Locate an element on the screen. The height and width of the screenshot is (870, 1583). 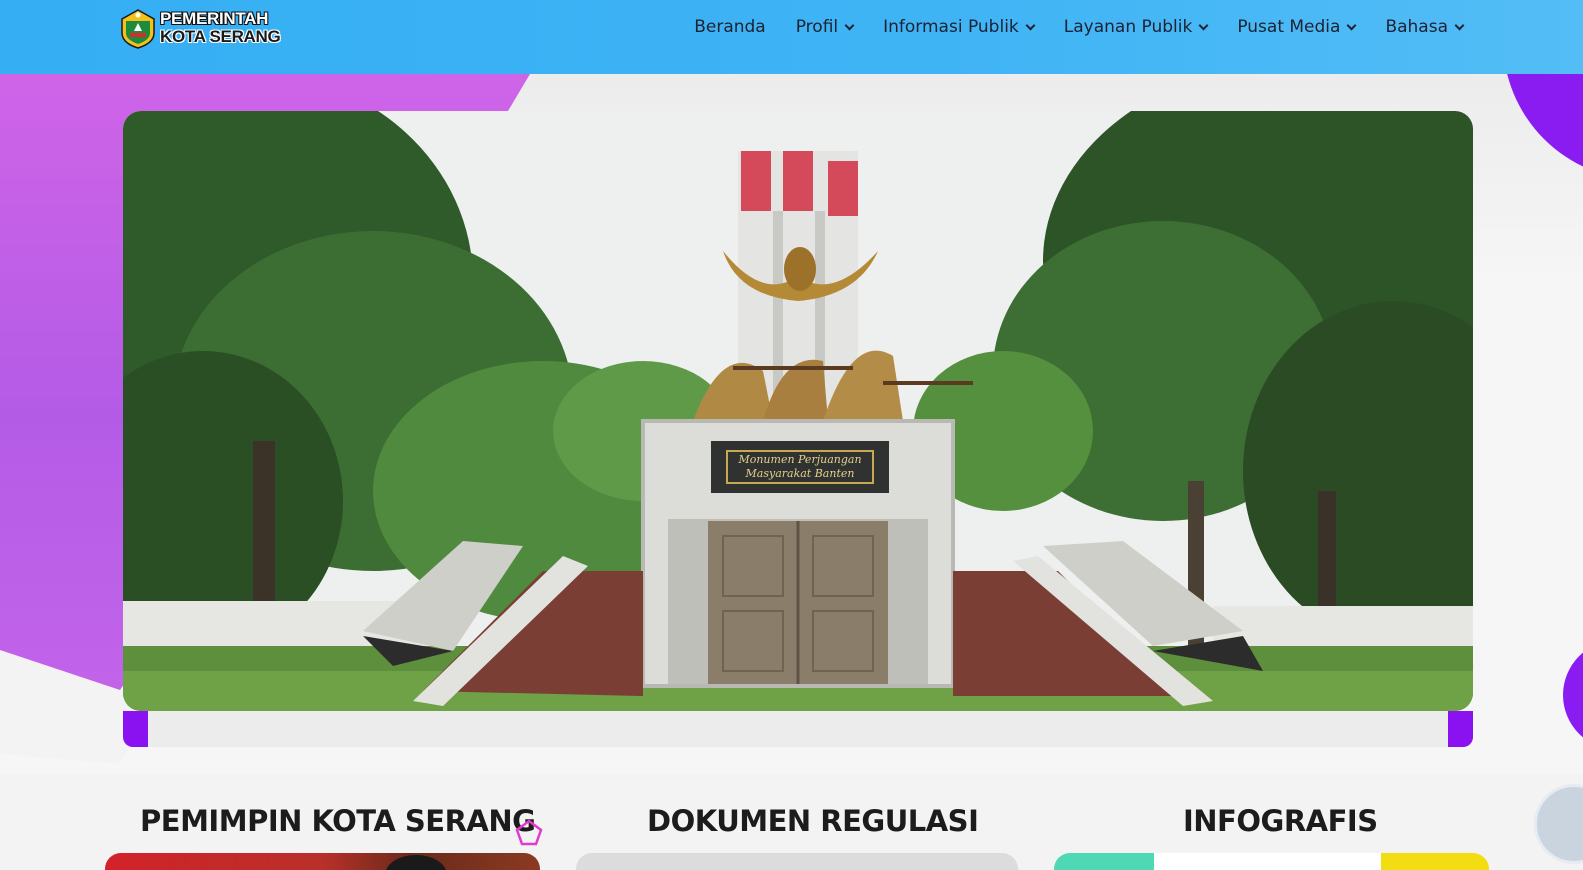
site-logo: PEMERINTAH KOTA SERANG is located at coordinates (200, 28).